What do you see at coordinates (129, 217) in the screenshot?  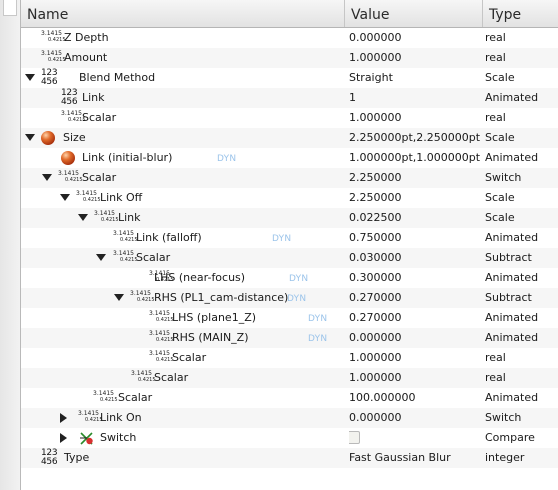 I see `param-name: Link` at bounding box center [129, 217].